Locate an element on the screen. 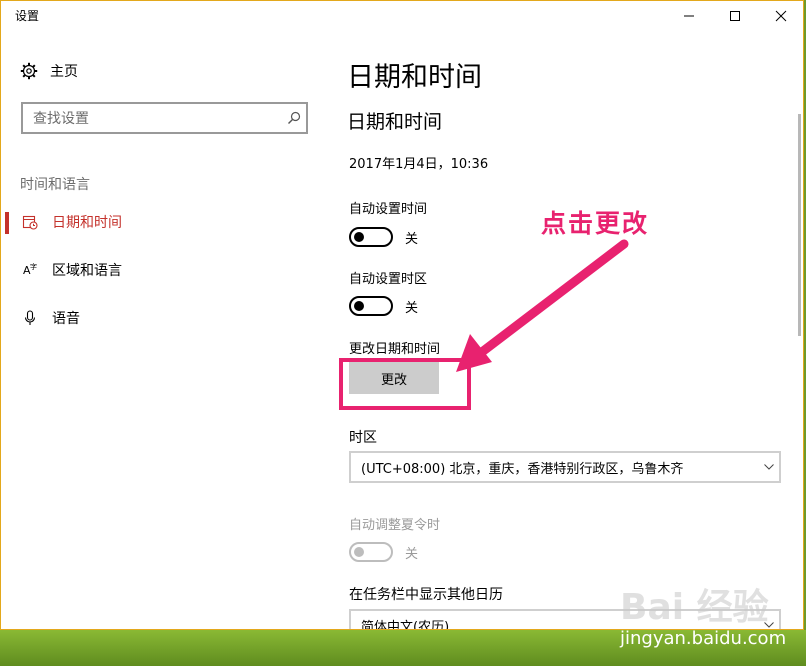 Image resolution: width=806 pixels, height=666 pixels. home-link: 主页 is located at coordinates (49, 71).